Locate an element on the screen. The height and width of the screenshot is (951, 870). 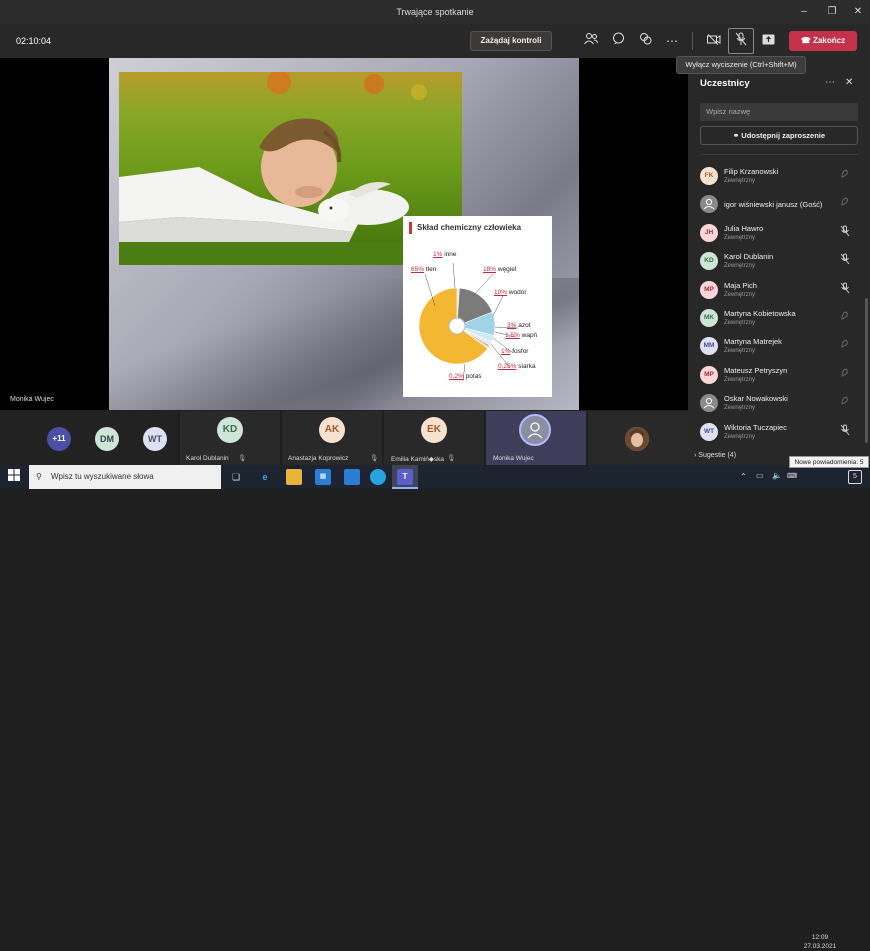
participant-name: Maja Pich is located at coordinates (740, 285).